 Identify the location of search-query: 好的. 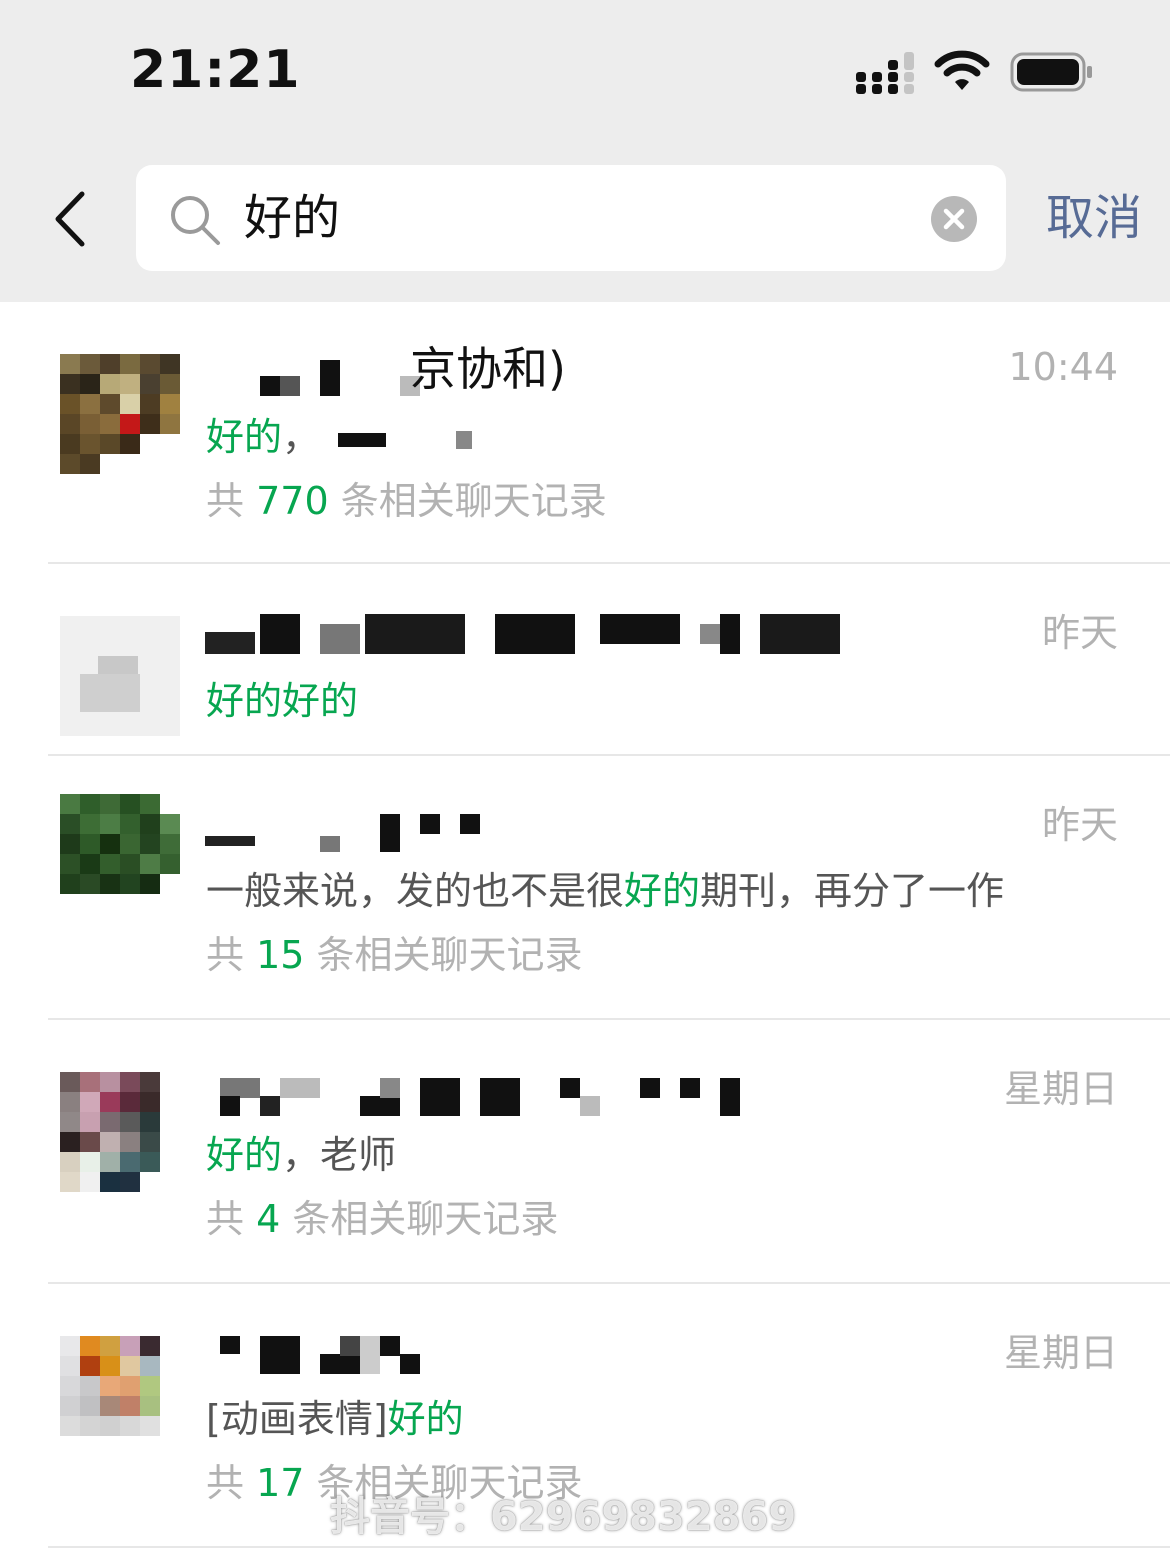
(292, 218).